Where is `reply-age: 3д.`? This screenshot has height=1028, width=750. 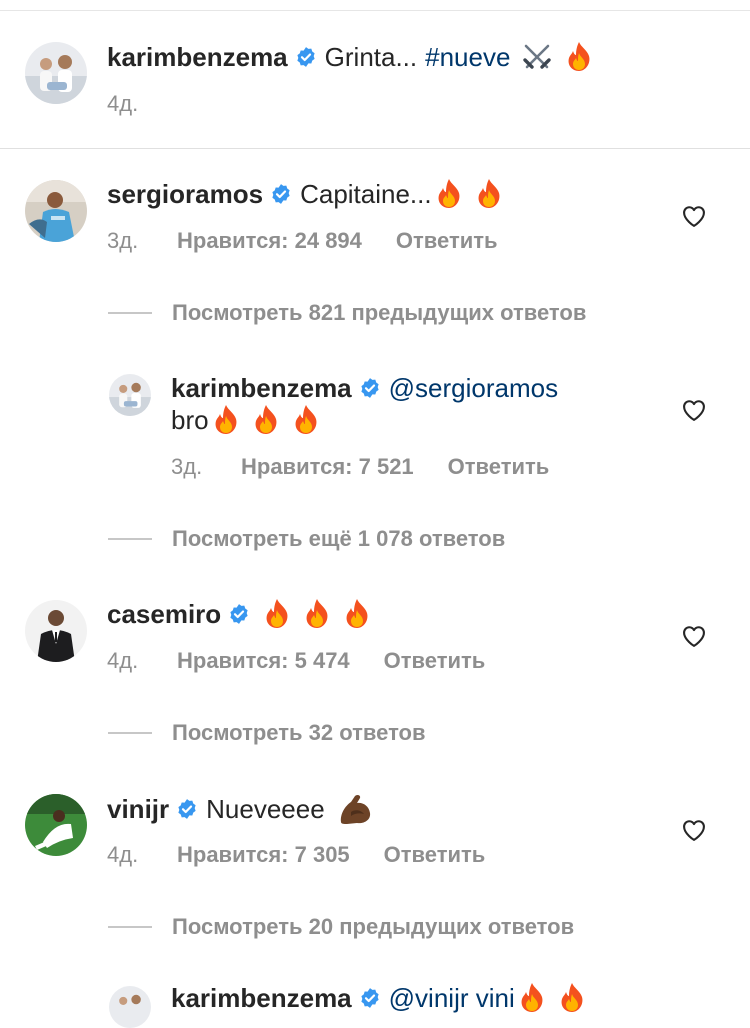 reply-age: 3д. is located at coordinates (187, 466).